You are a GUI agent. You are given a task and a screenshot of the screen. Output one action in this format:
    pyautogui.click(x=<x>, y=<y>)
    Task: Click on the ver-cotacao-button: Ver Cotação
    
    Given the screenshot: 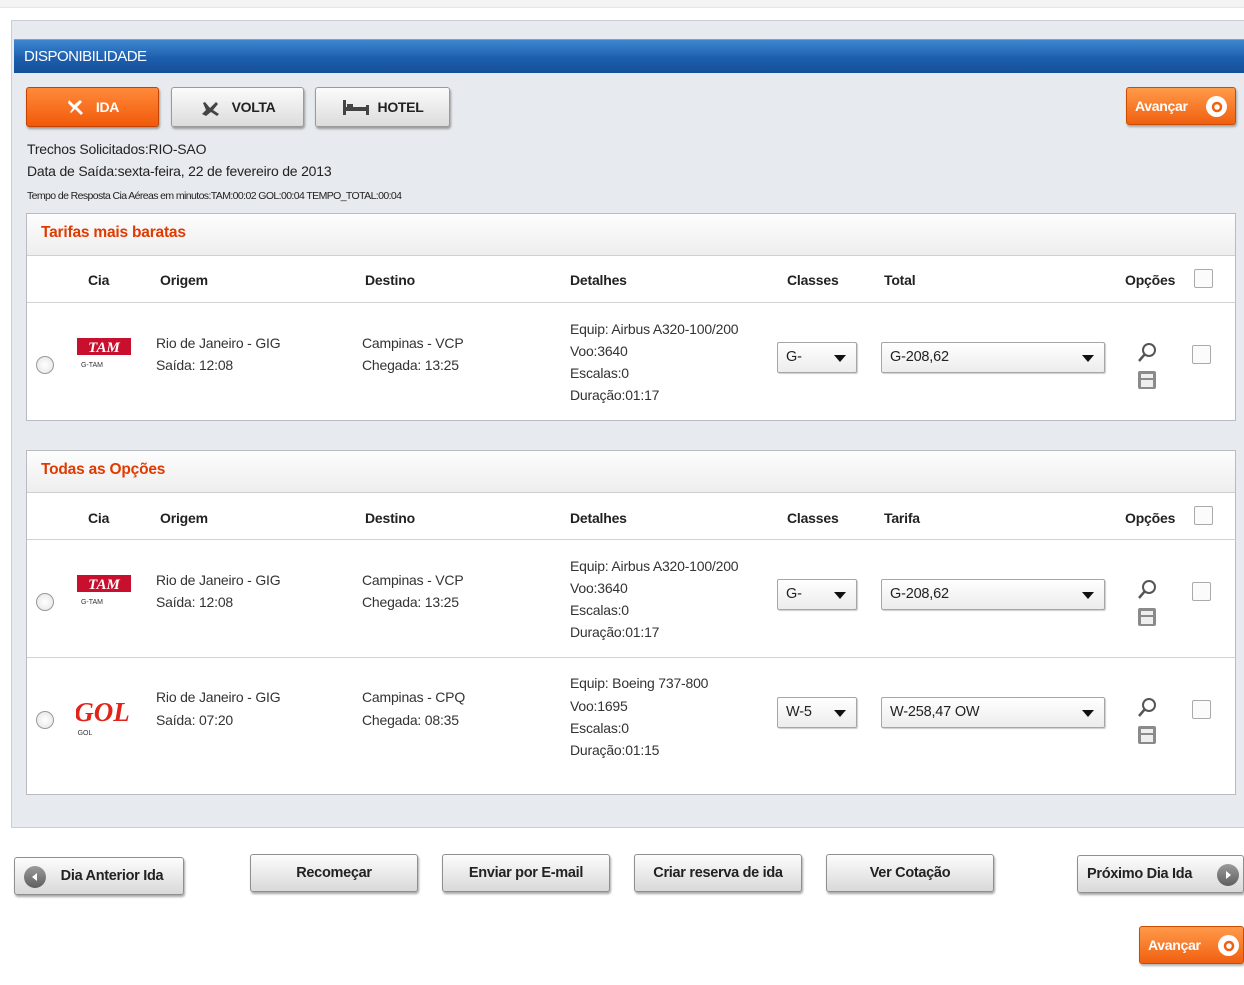 What is the action you would take?
    pyautogui.click(x=910, y=873)
    